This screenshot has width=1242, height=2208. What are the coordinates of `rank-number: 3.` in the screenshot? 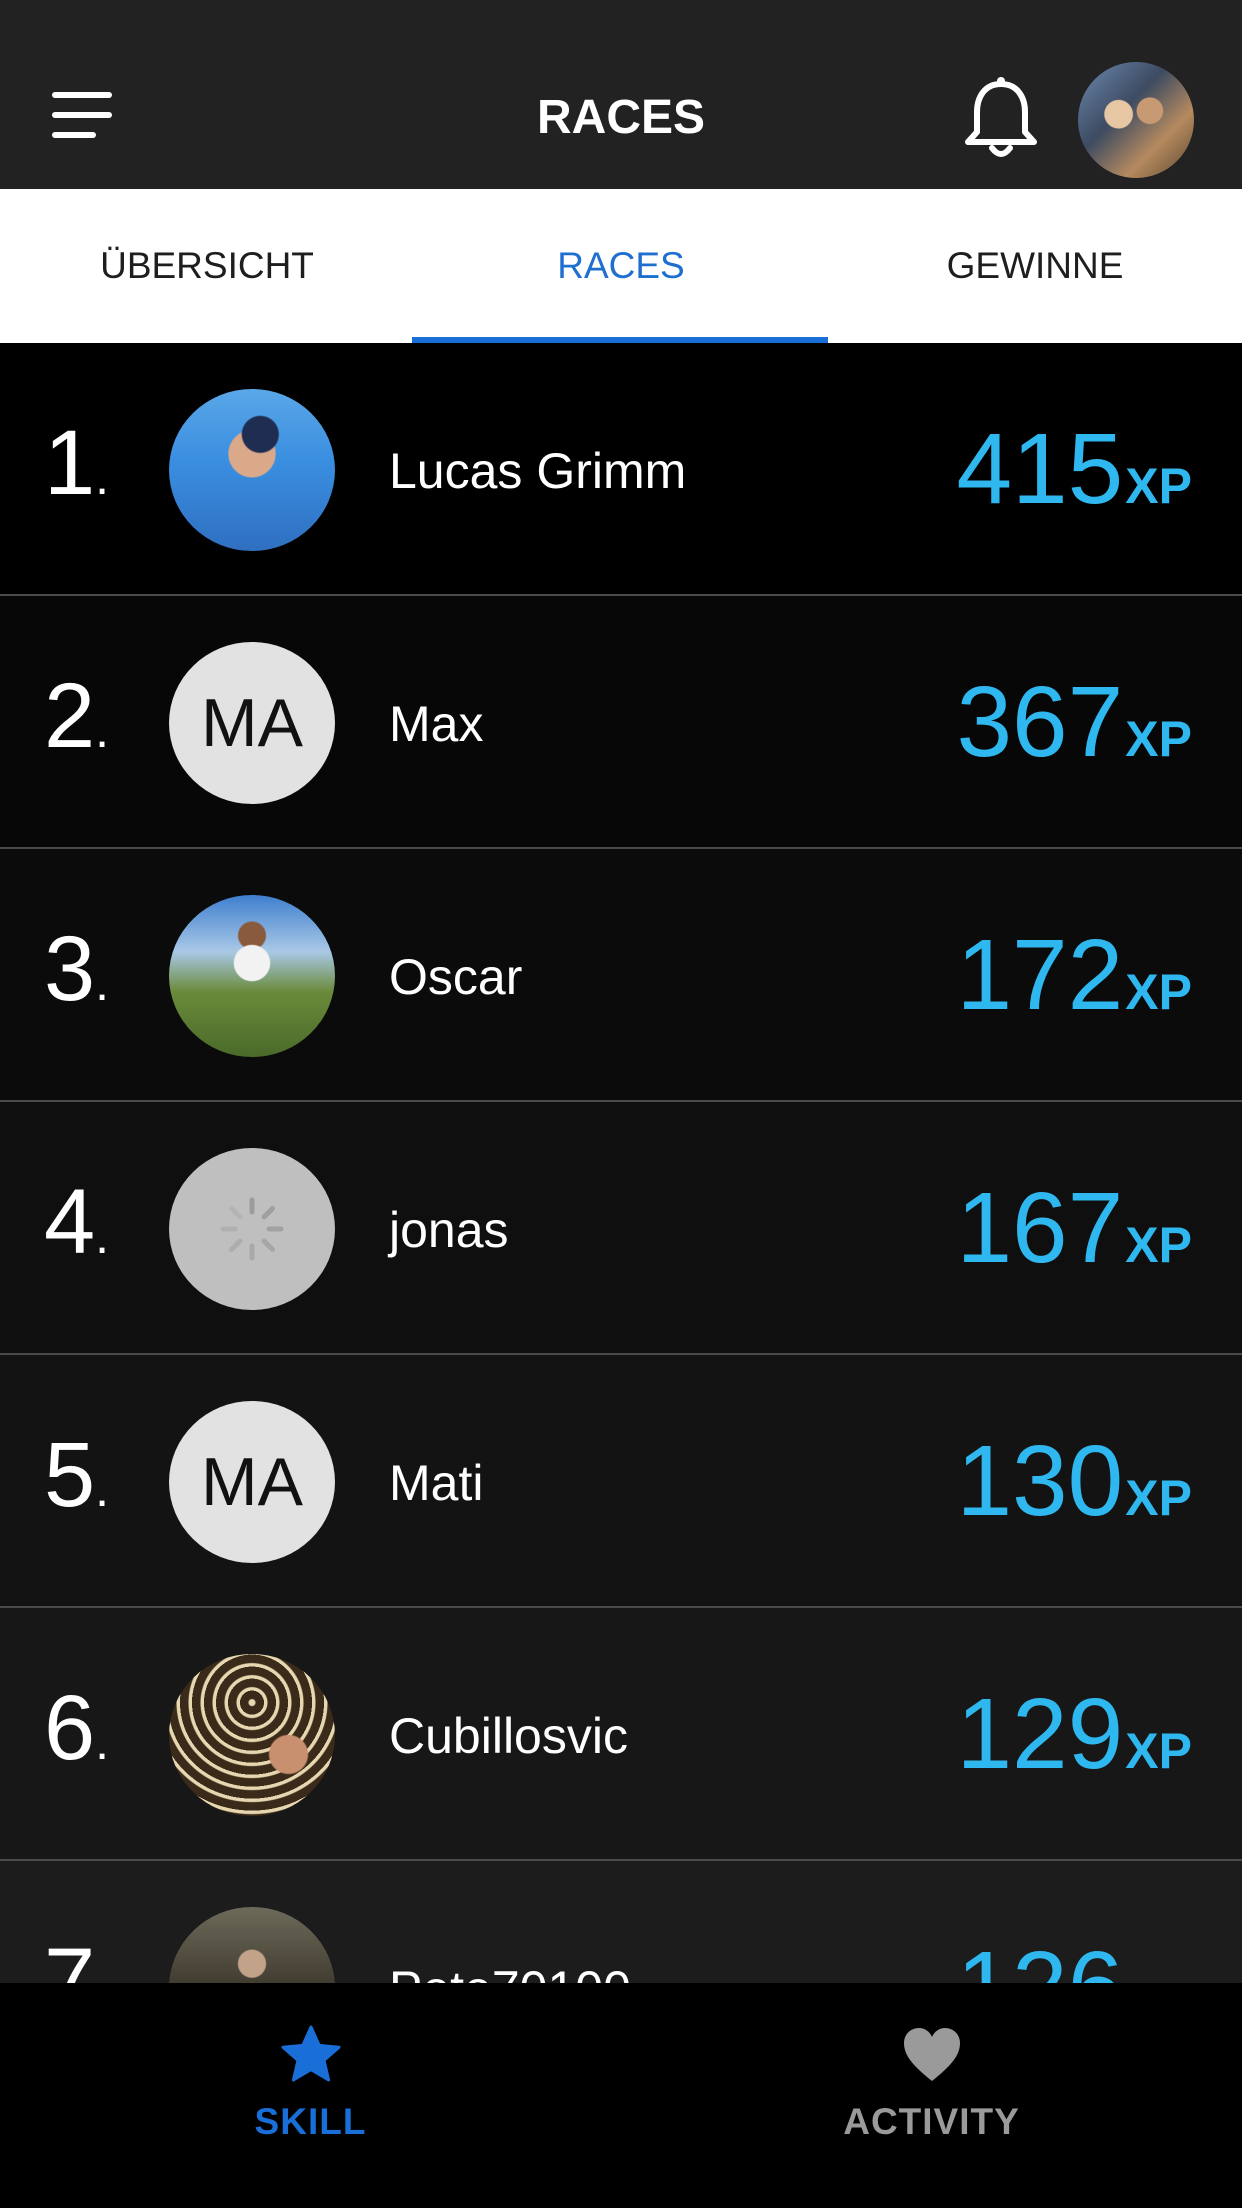 It's located at (77, 969).